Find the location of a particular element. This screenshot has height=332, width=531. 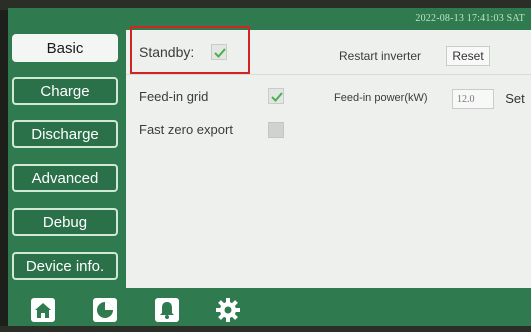

standby-checkbox is located at coordinates (219, 52).